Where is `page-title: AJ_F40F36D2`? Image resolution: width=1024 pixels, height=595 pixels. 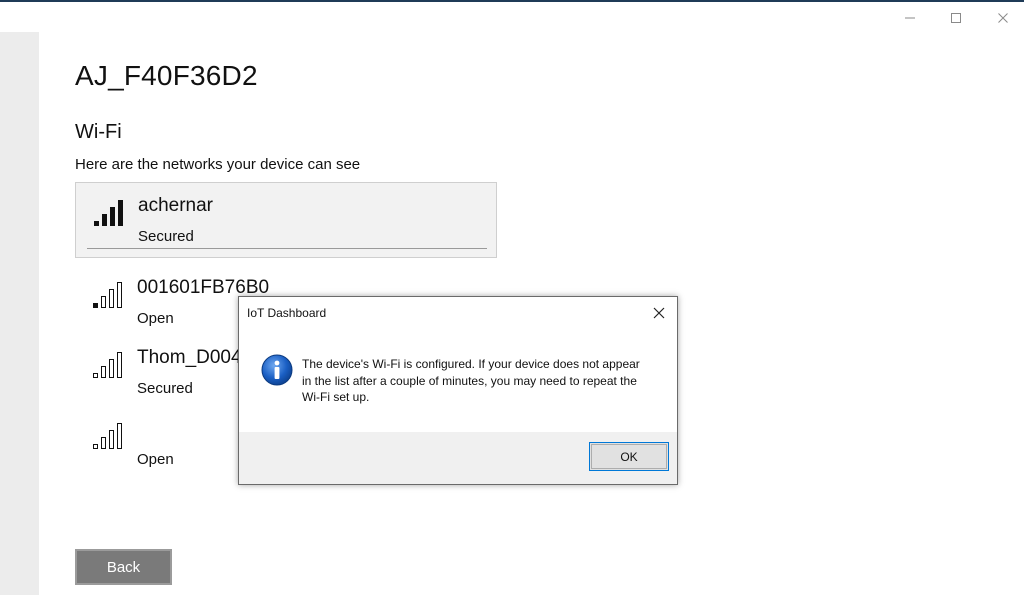 page-title: AJ_F40F36D2 is located at coordinates (166, 75).